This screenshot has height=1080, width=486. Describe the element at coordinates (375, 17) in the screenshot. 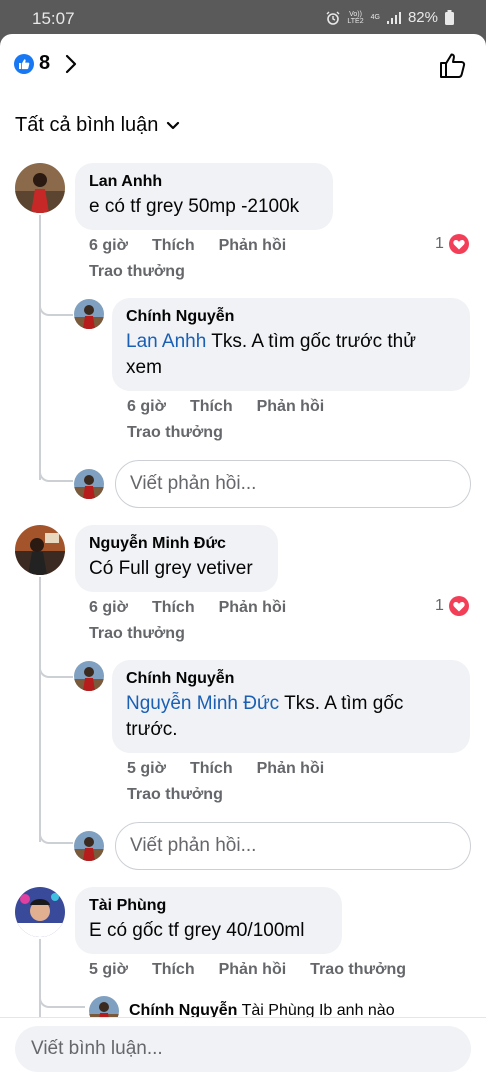

I see `network-type: 4G` at that location.